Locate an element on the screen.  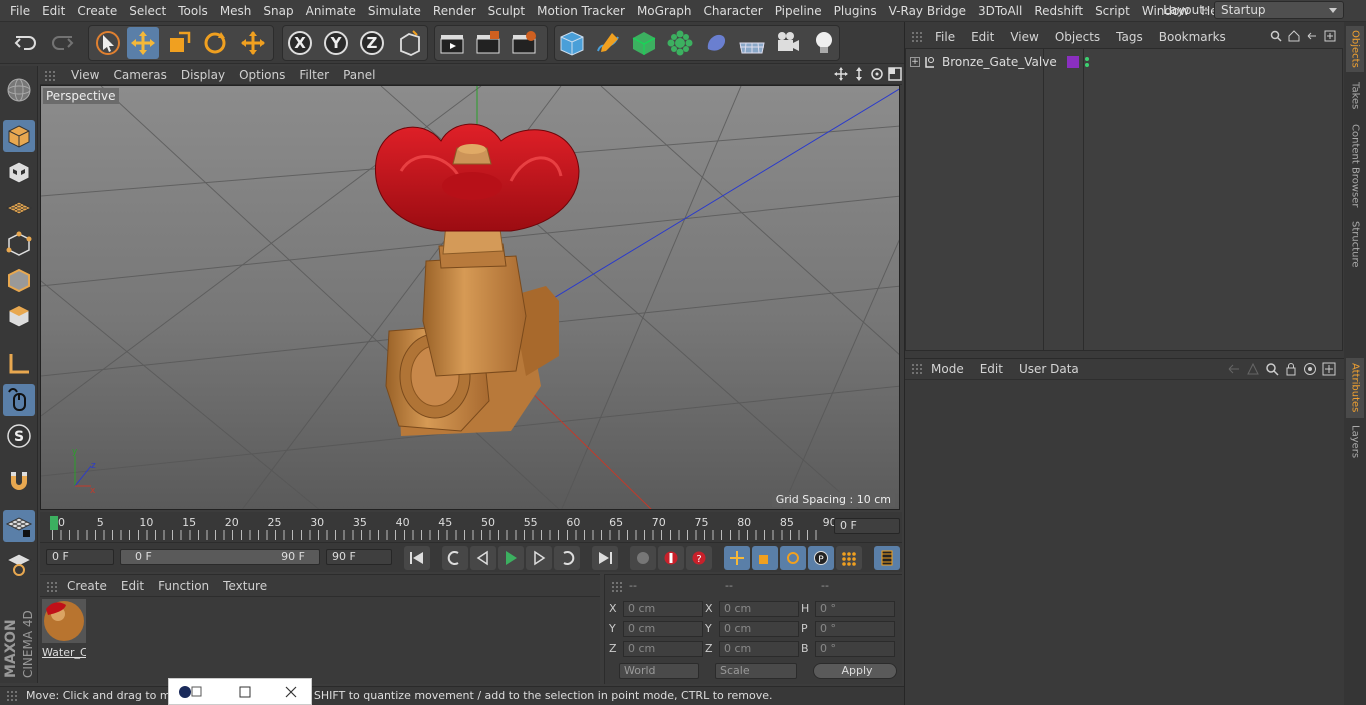
transform-tool-button is located at coordinates (253, 43).